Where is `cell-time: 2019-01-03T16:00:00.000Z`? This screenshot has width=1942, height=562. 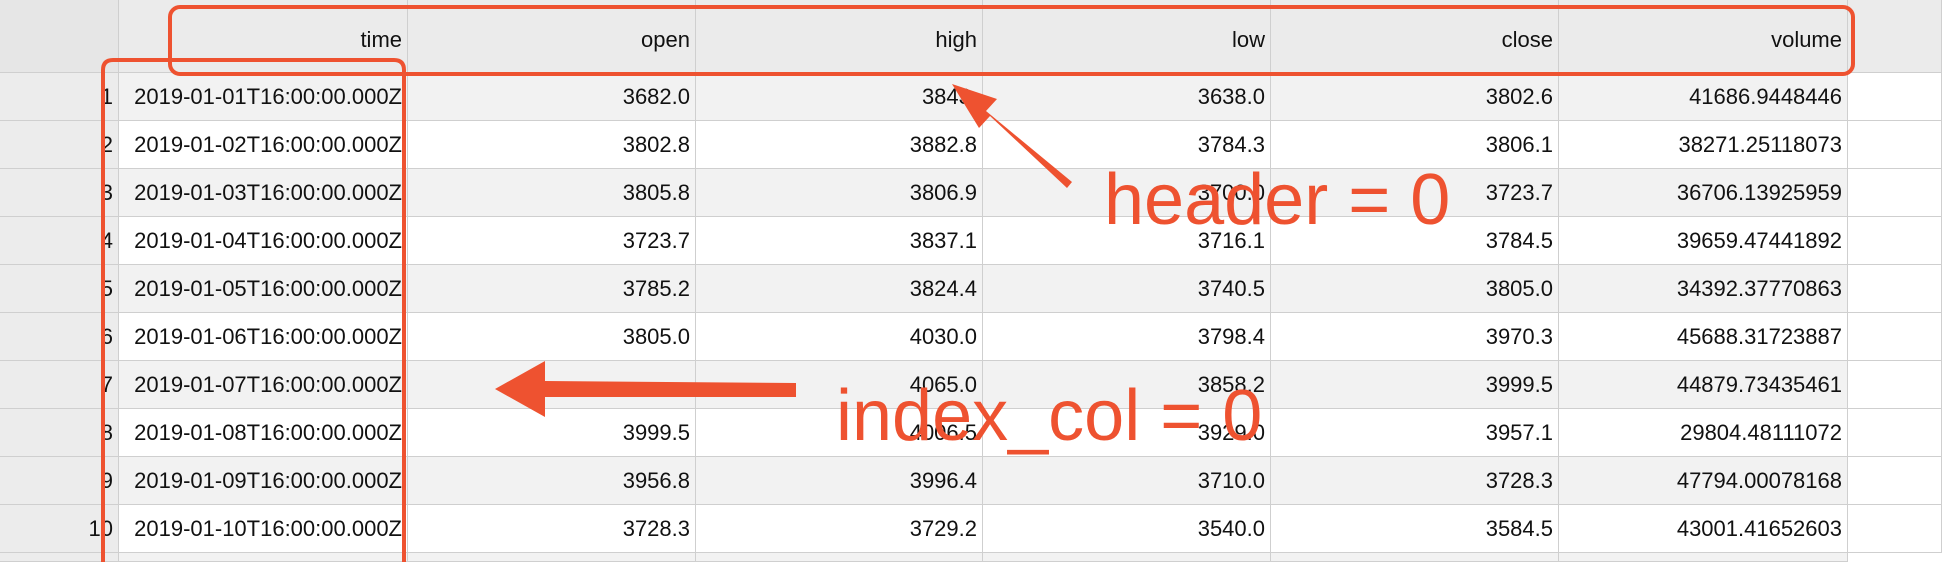 cell-time: 2019-01-03T16:00:00.000Z is located at coordinates (263, 193).